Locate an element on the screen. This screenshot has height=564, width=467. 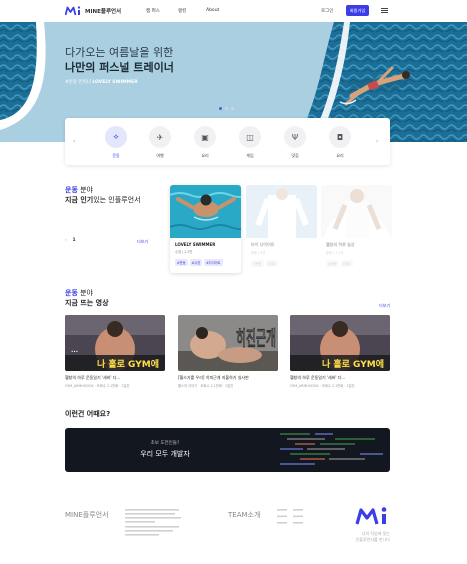
footer-team-col2 is located at coordinates (299, 520).